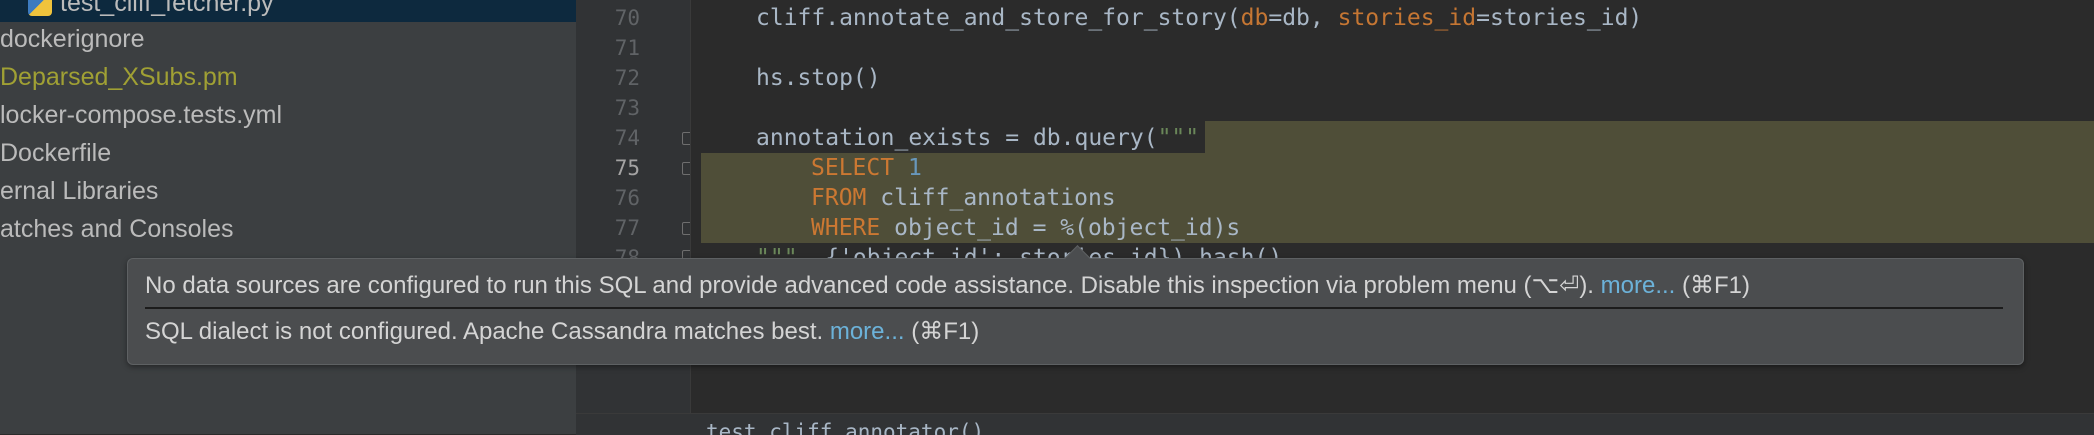  Describe the element at coordinates (963, 198) in the screenshot. I see `code-line-76: FROM cliff_annotations` at that location.